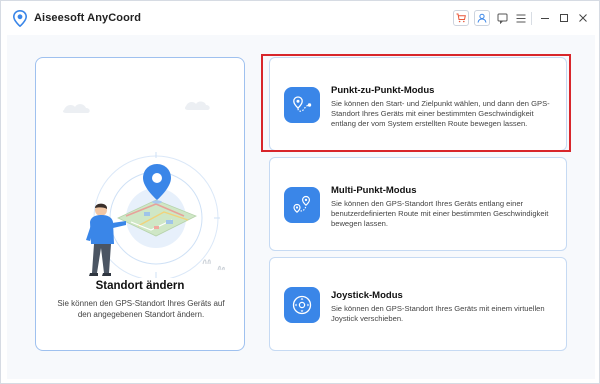 This screenshot has height=384, width=600. What do you see at coordinates (302, 105) in the screenshot?
I see `route-pin-icon` at bounding box center [302, 105].